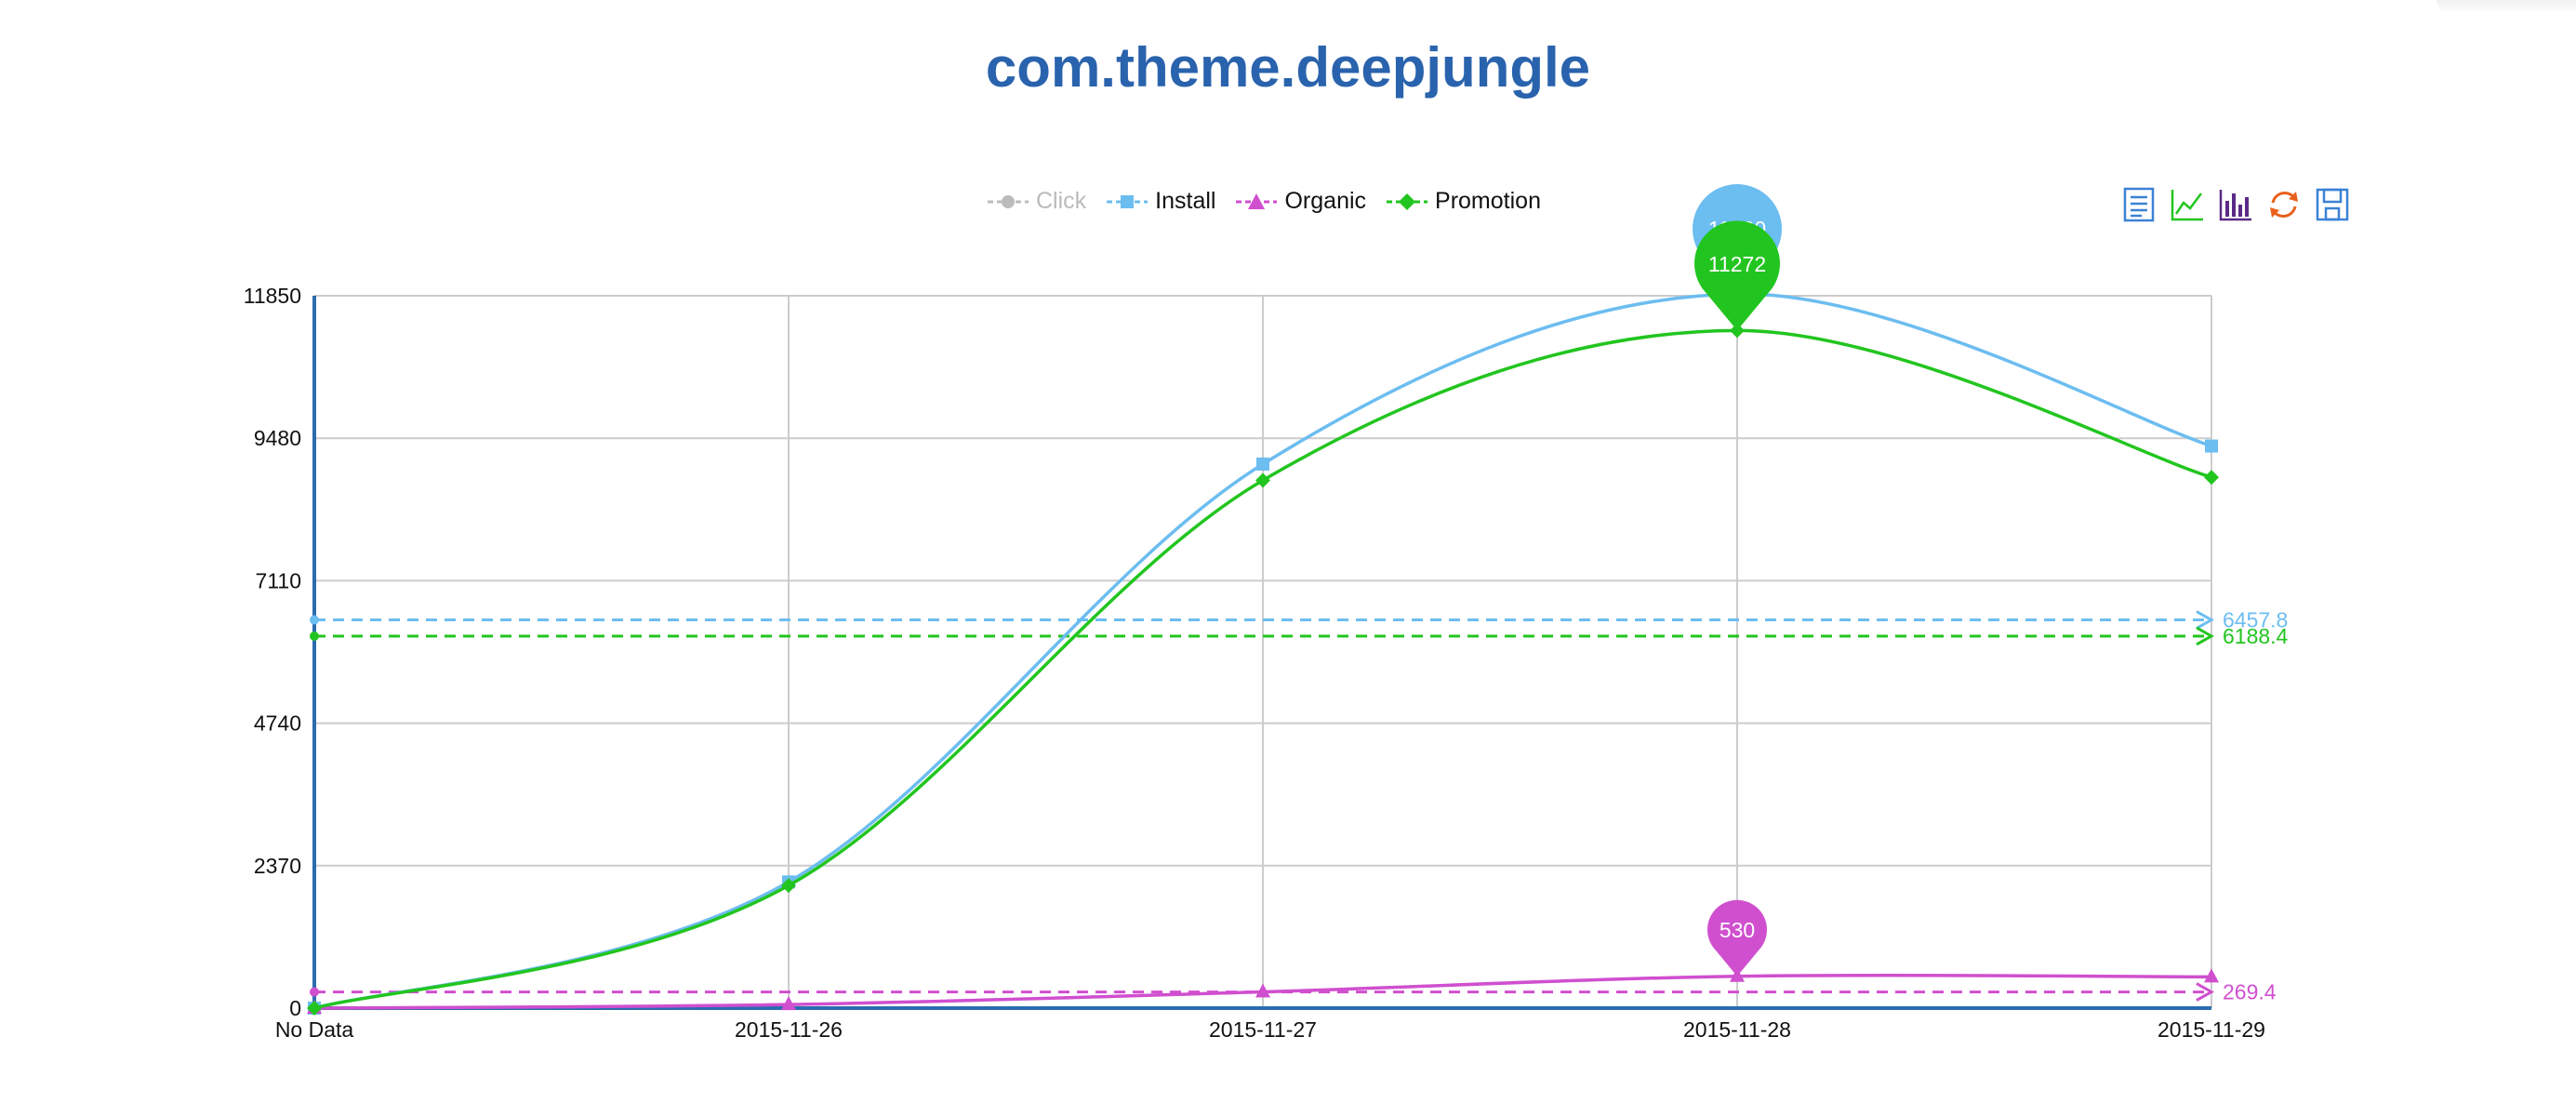 Image resolution: width=2576 pixels, height=1103 pixels. Describe the element at coordinates (2250, 992) in the screenshot. I see `organic-average-label: 269.4` at that location.